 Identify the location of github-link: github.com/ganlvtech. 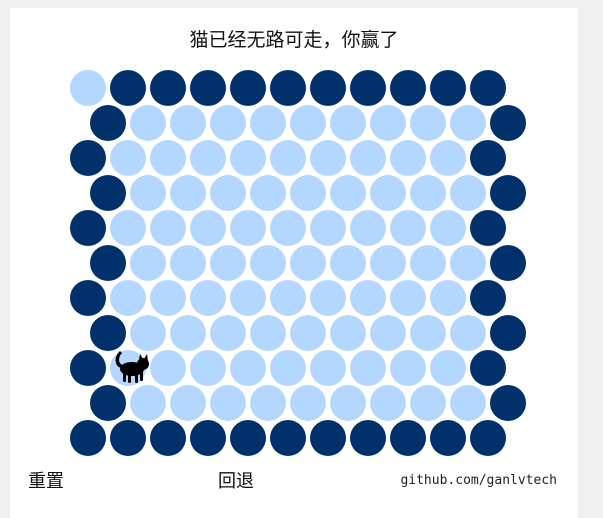
(478, 480).